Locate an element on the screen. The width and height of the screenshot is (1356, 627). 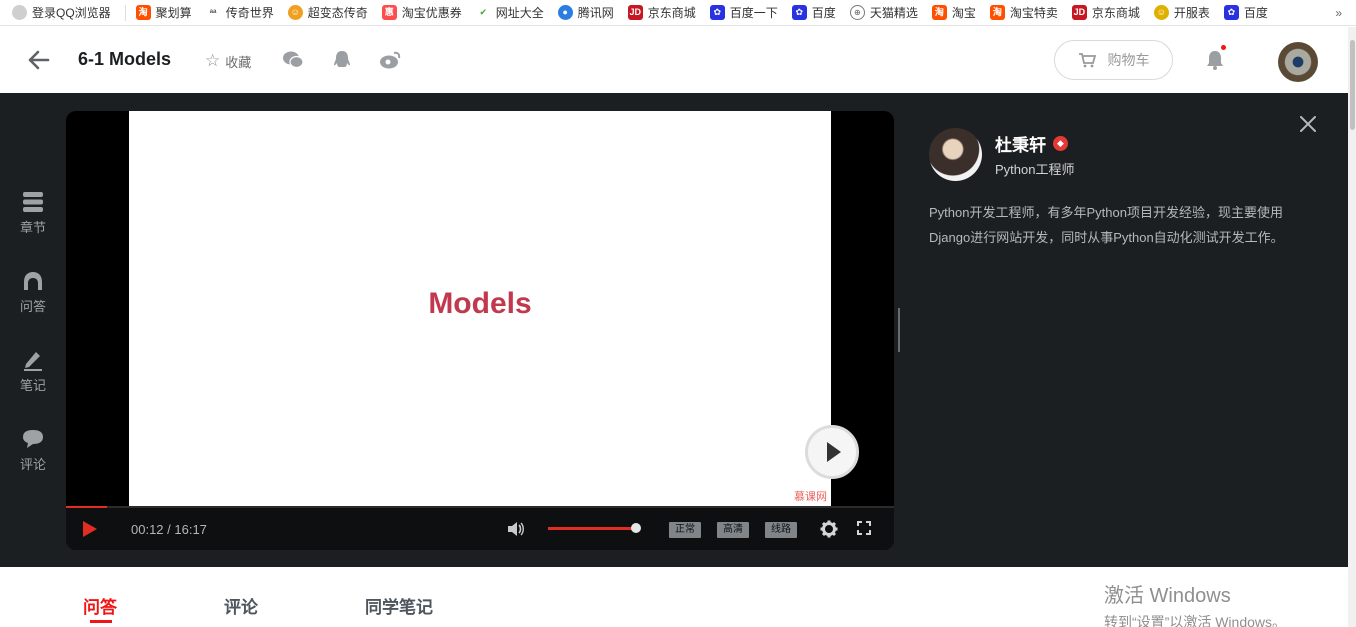
play-button is located at coordinates (90, 531).